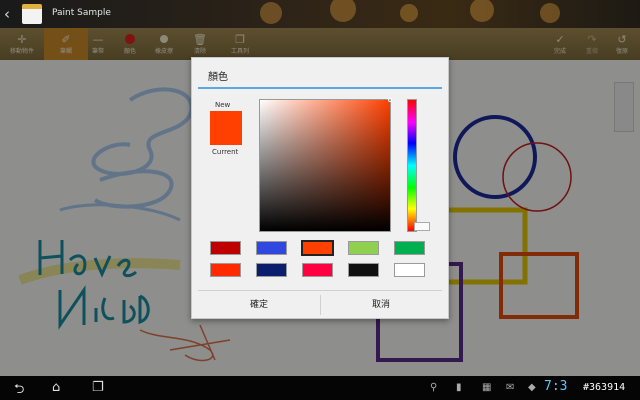 The height and width of the screenshot is (400, 640). I want to click on dialog-title: 顏色, so click(218, 75).